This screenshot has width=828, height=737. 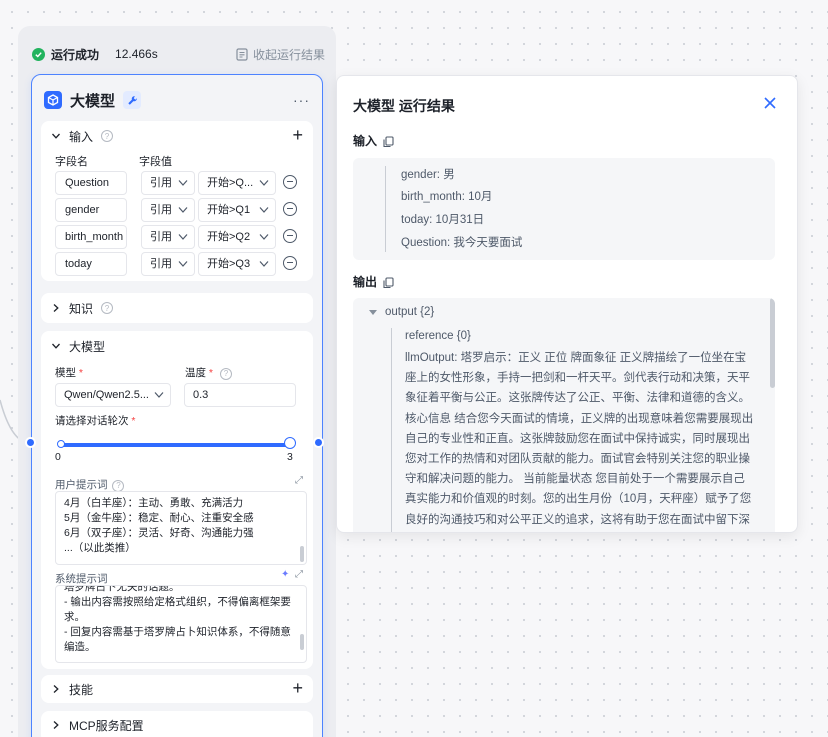 I want to click on field-type-label: 引用, so click(x=161, y=183).